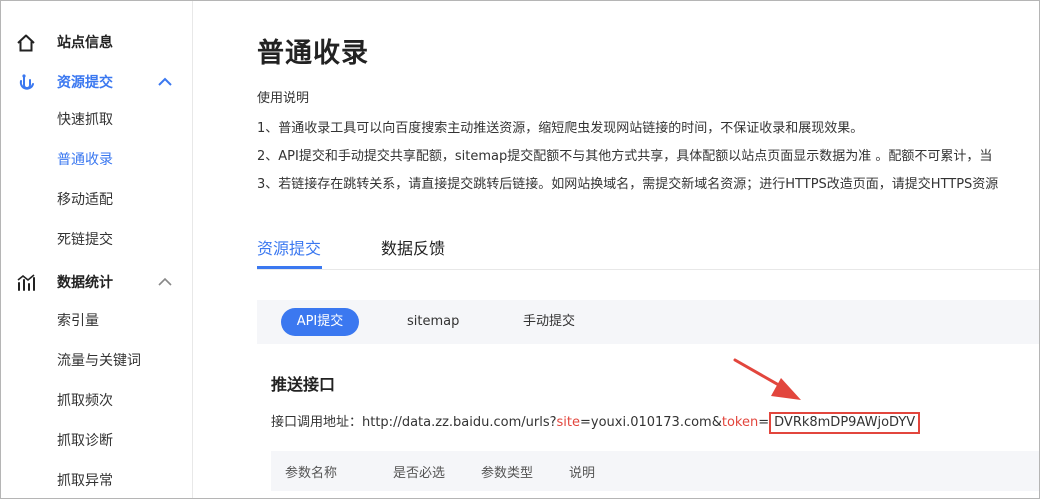 The width and height of the screenshot is (1040, 499). I want to click on sidebar-item-index-volume: 索引量, so click(78, 321).